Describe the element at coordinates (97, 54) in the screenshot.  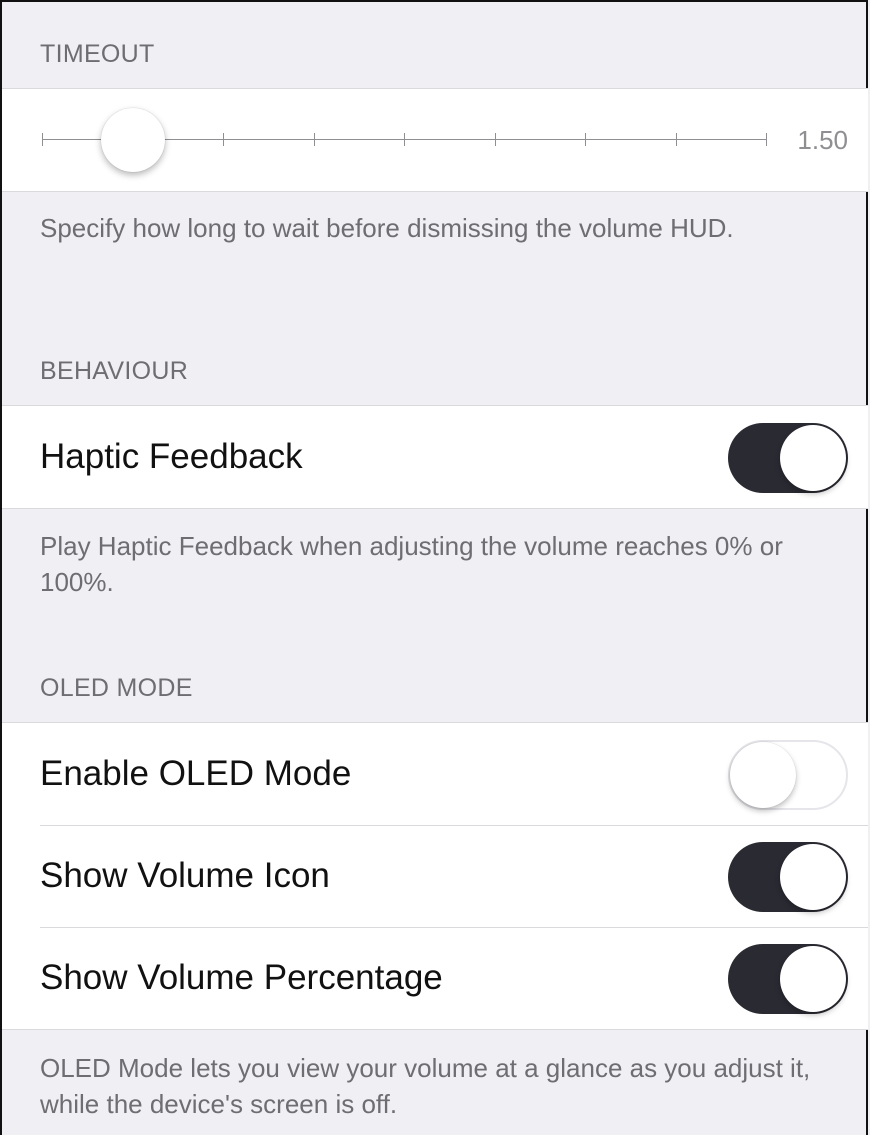
I see `timeout-section-header: TIMEOUT` at that location.